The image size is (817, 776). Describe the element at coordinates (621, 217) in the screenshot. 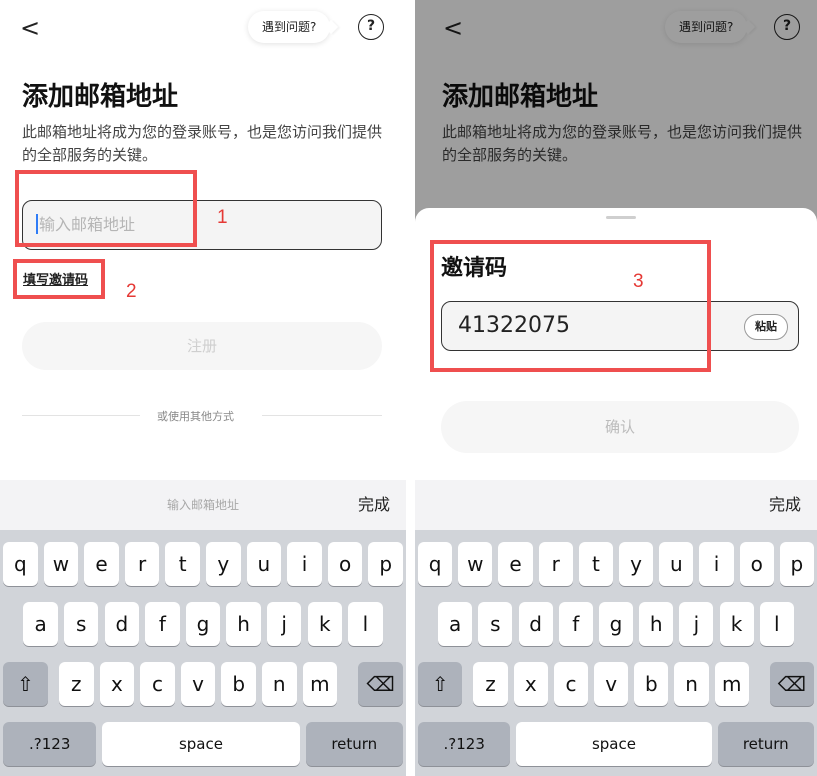

I see `sheet-grab-handle` at that location.